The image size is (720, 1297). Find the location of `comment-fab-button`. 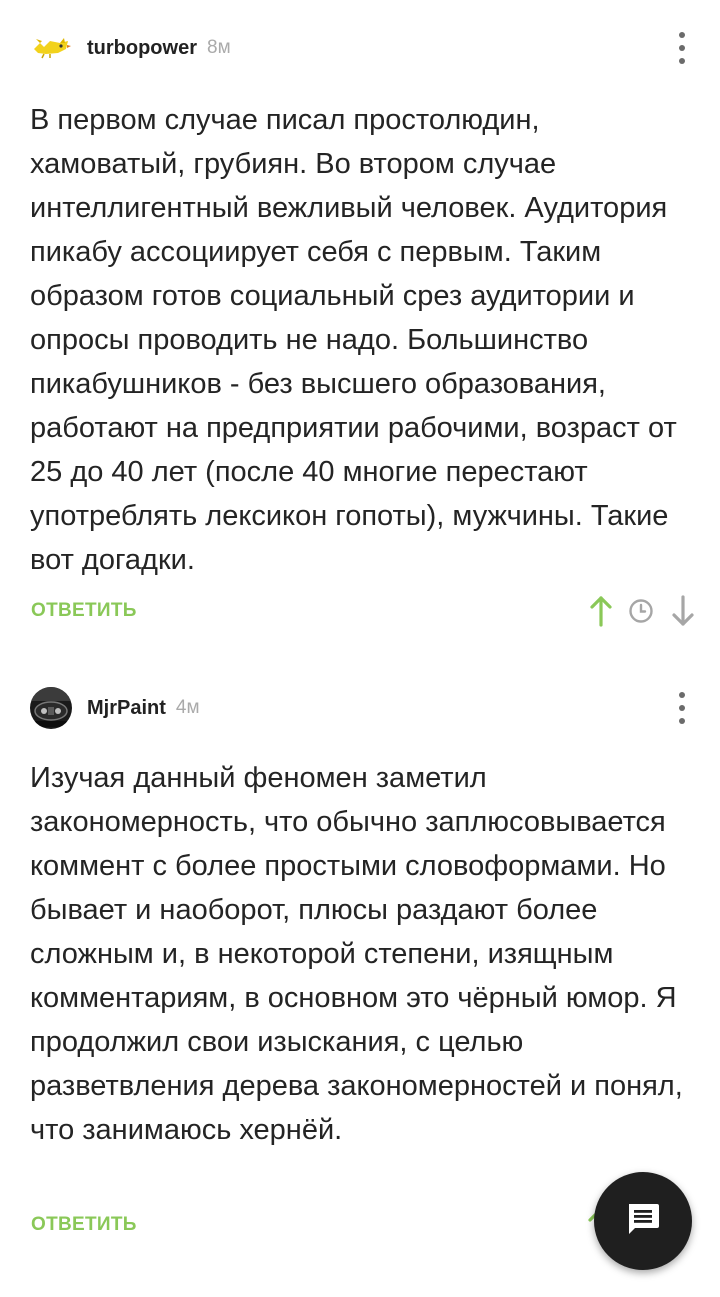

comment-fab-button is located at coordinates (643, 1221).